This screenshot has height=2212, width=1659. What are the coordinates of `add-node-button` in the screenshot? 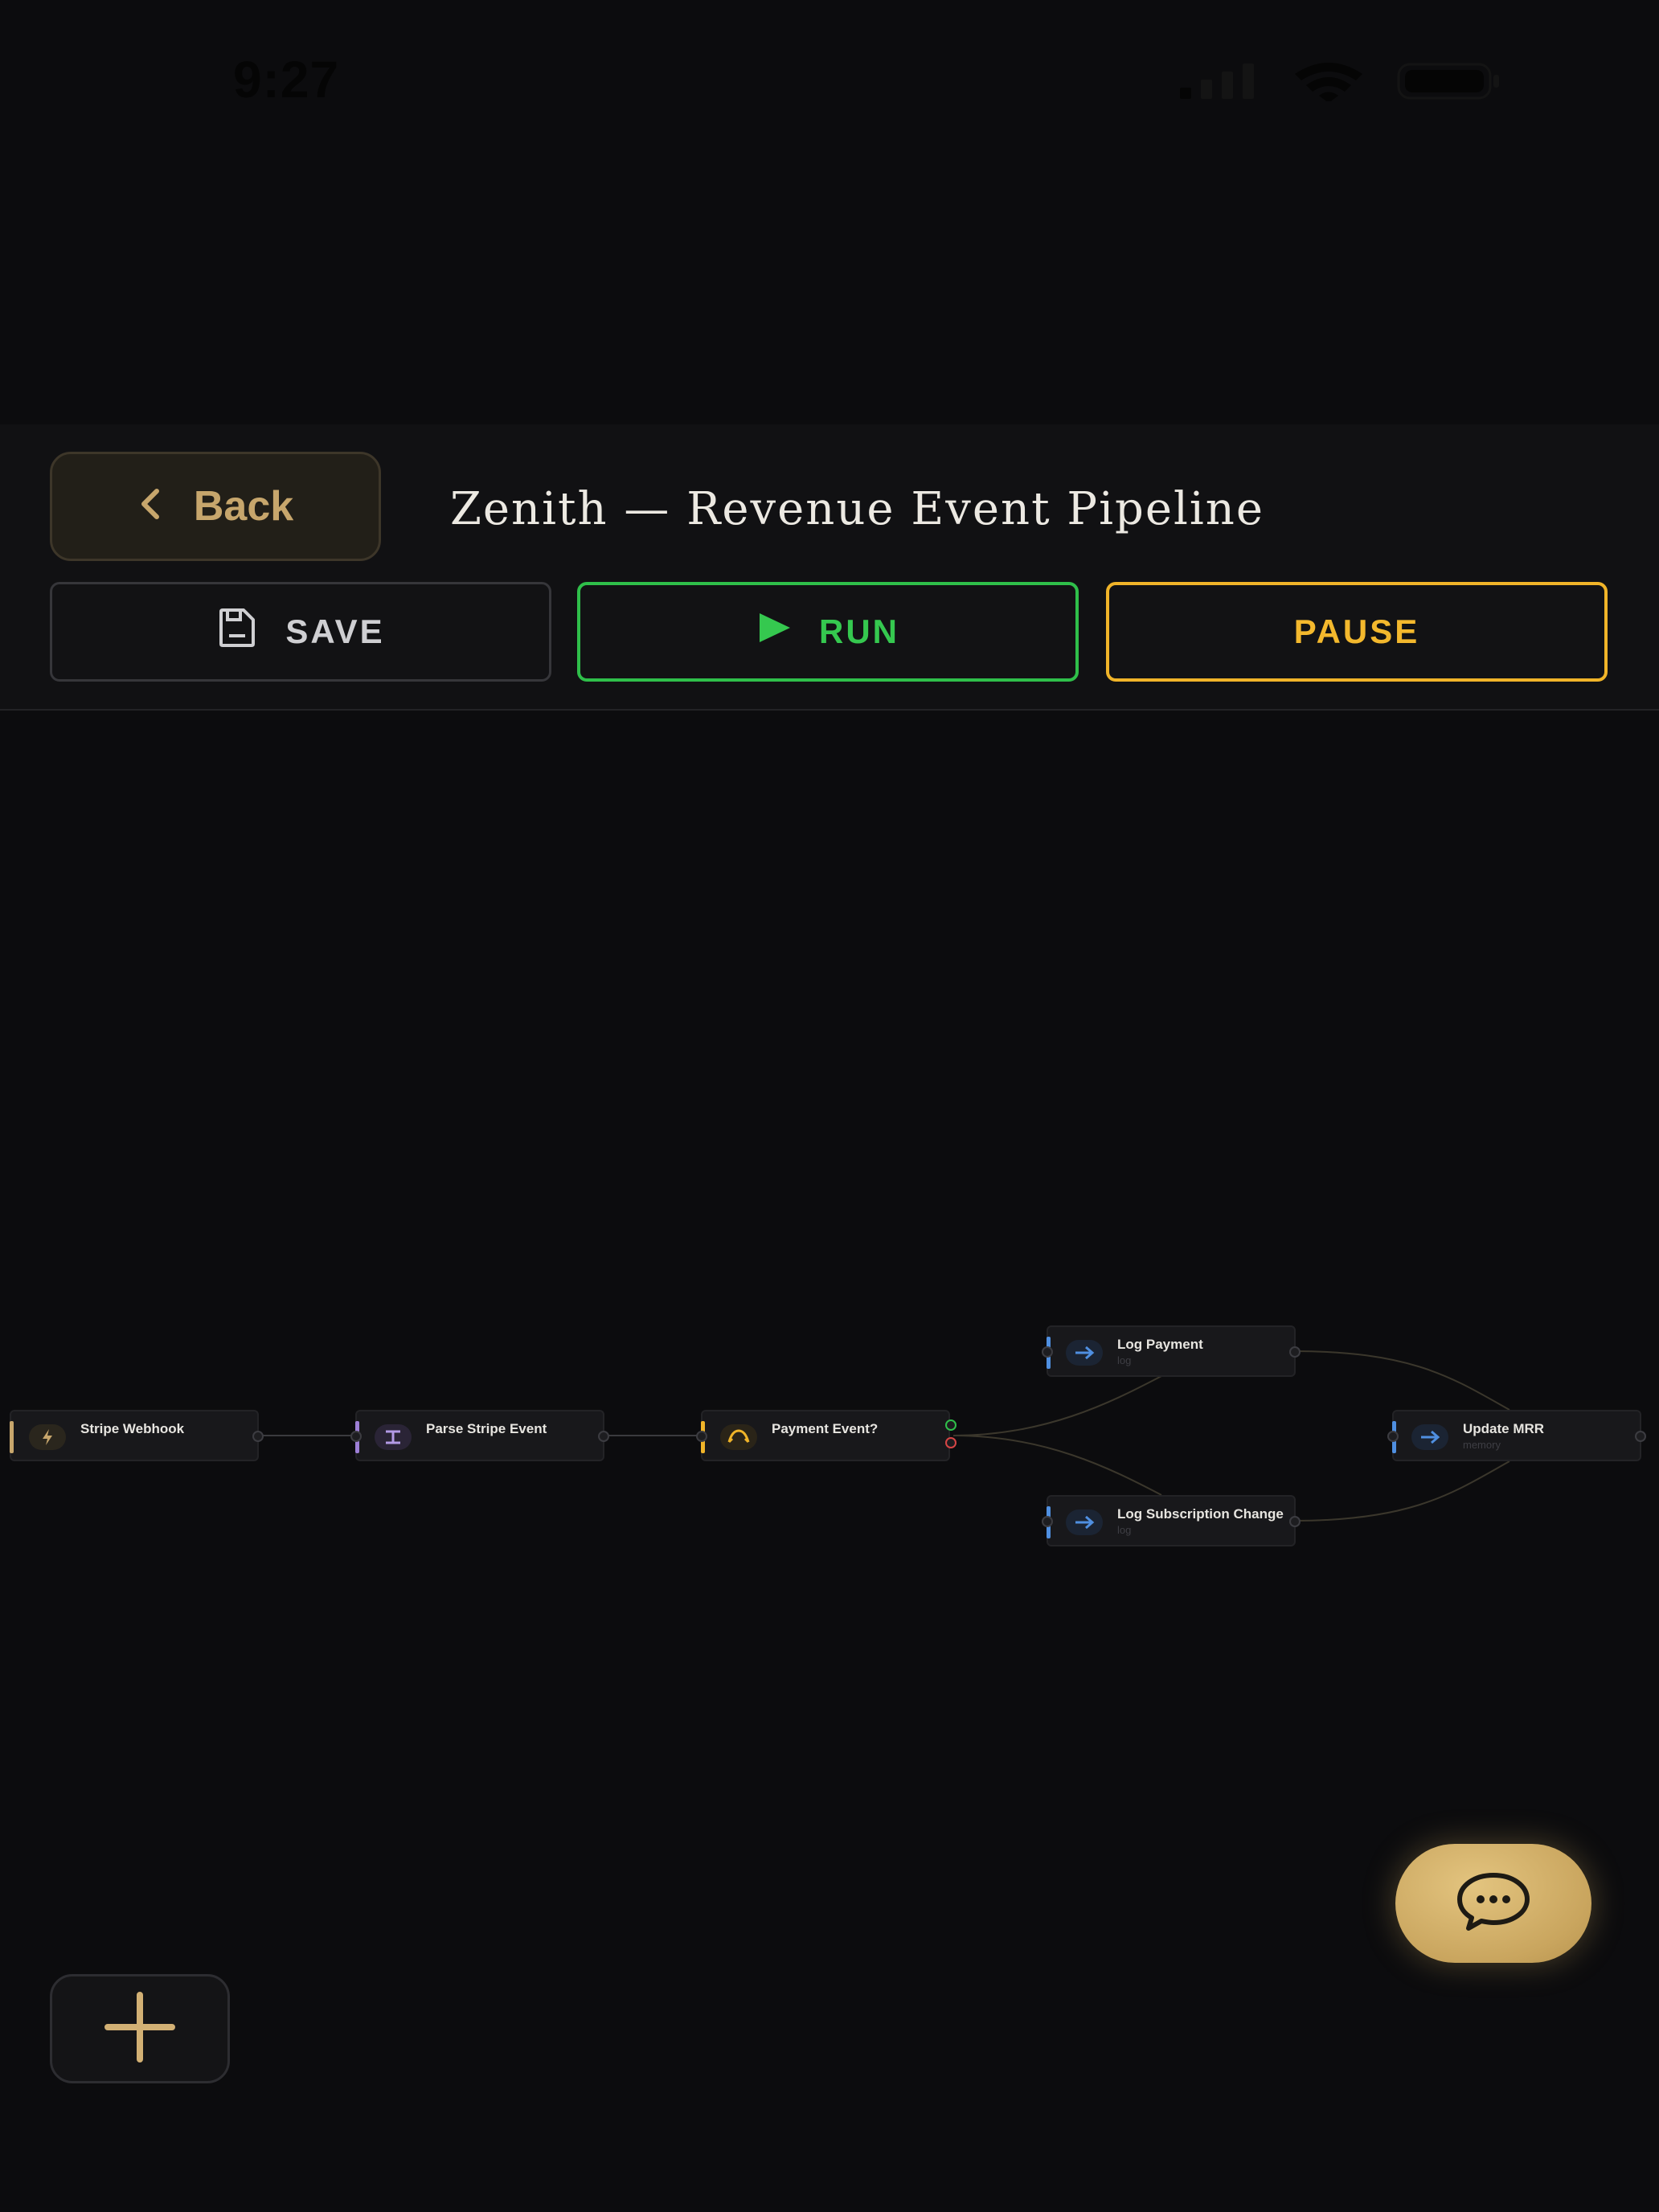 It's located at (140, 2028).